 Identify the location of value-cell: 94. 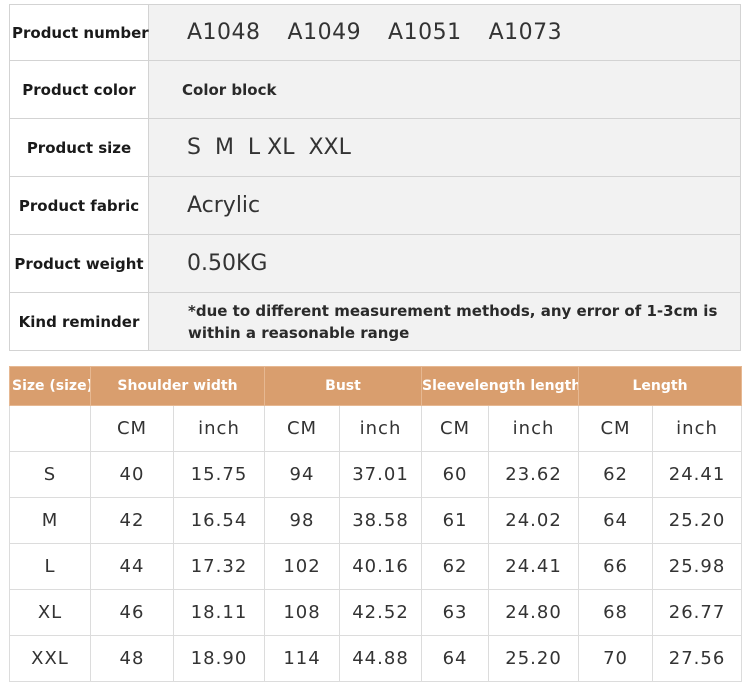
(302, 474).